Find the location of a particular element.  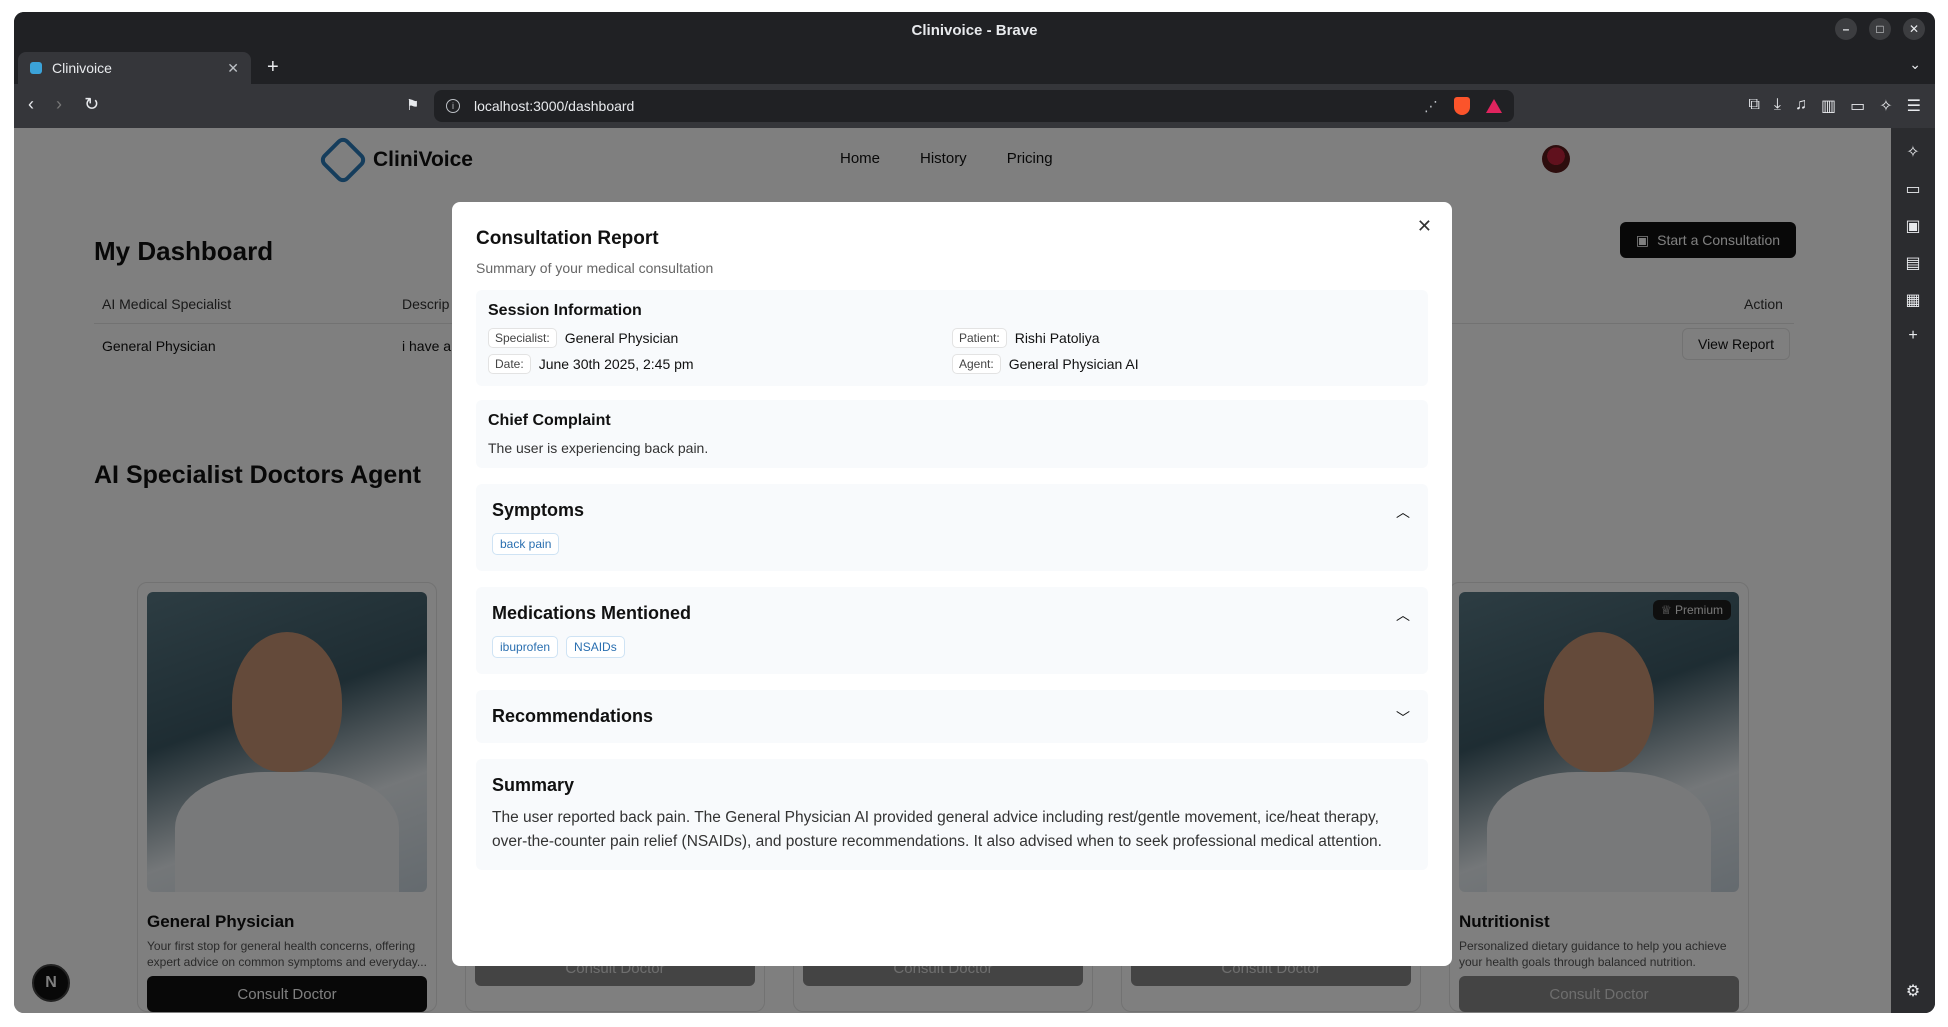

chief-complaint-text: The user is experiencing back pain. is located at coordinates (598, 448).